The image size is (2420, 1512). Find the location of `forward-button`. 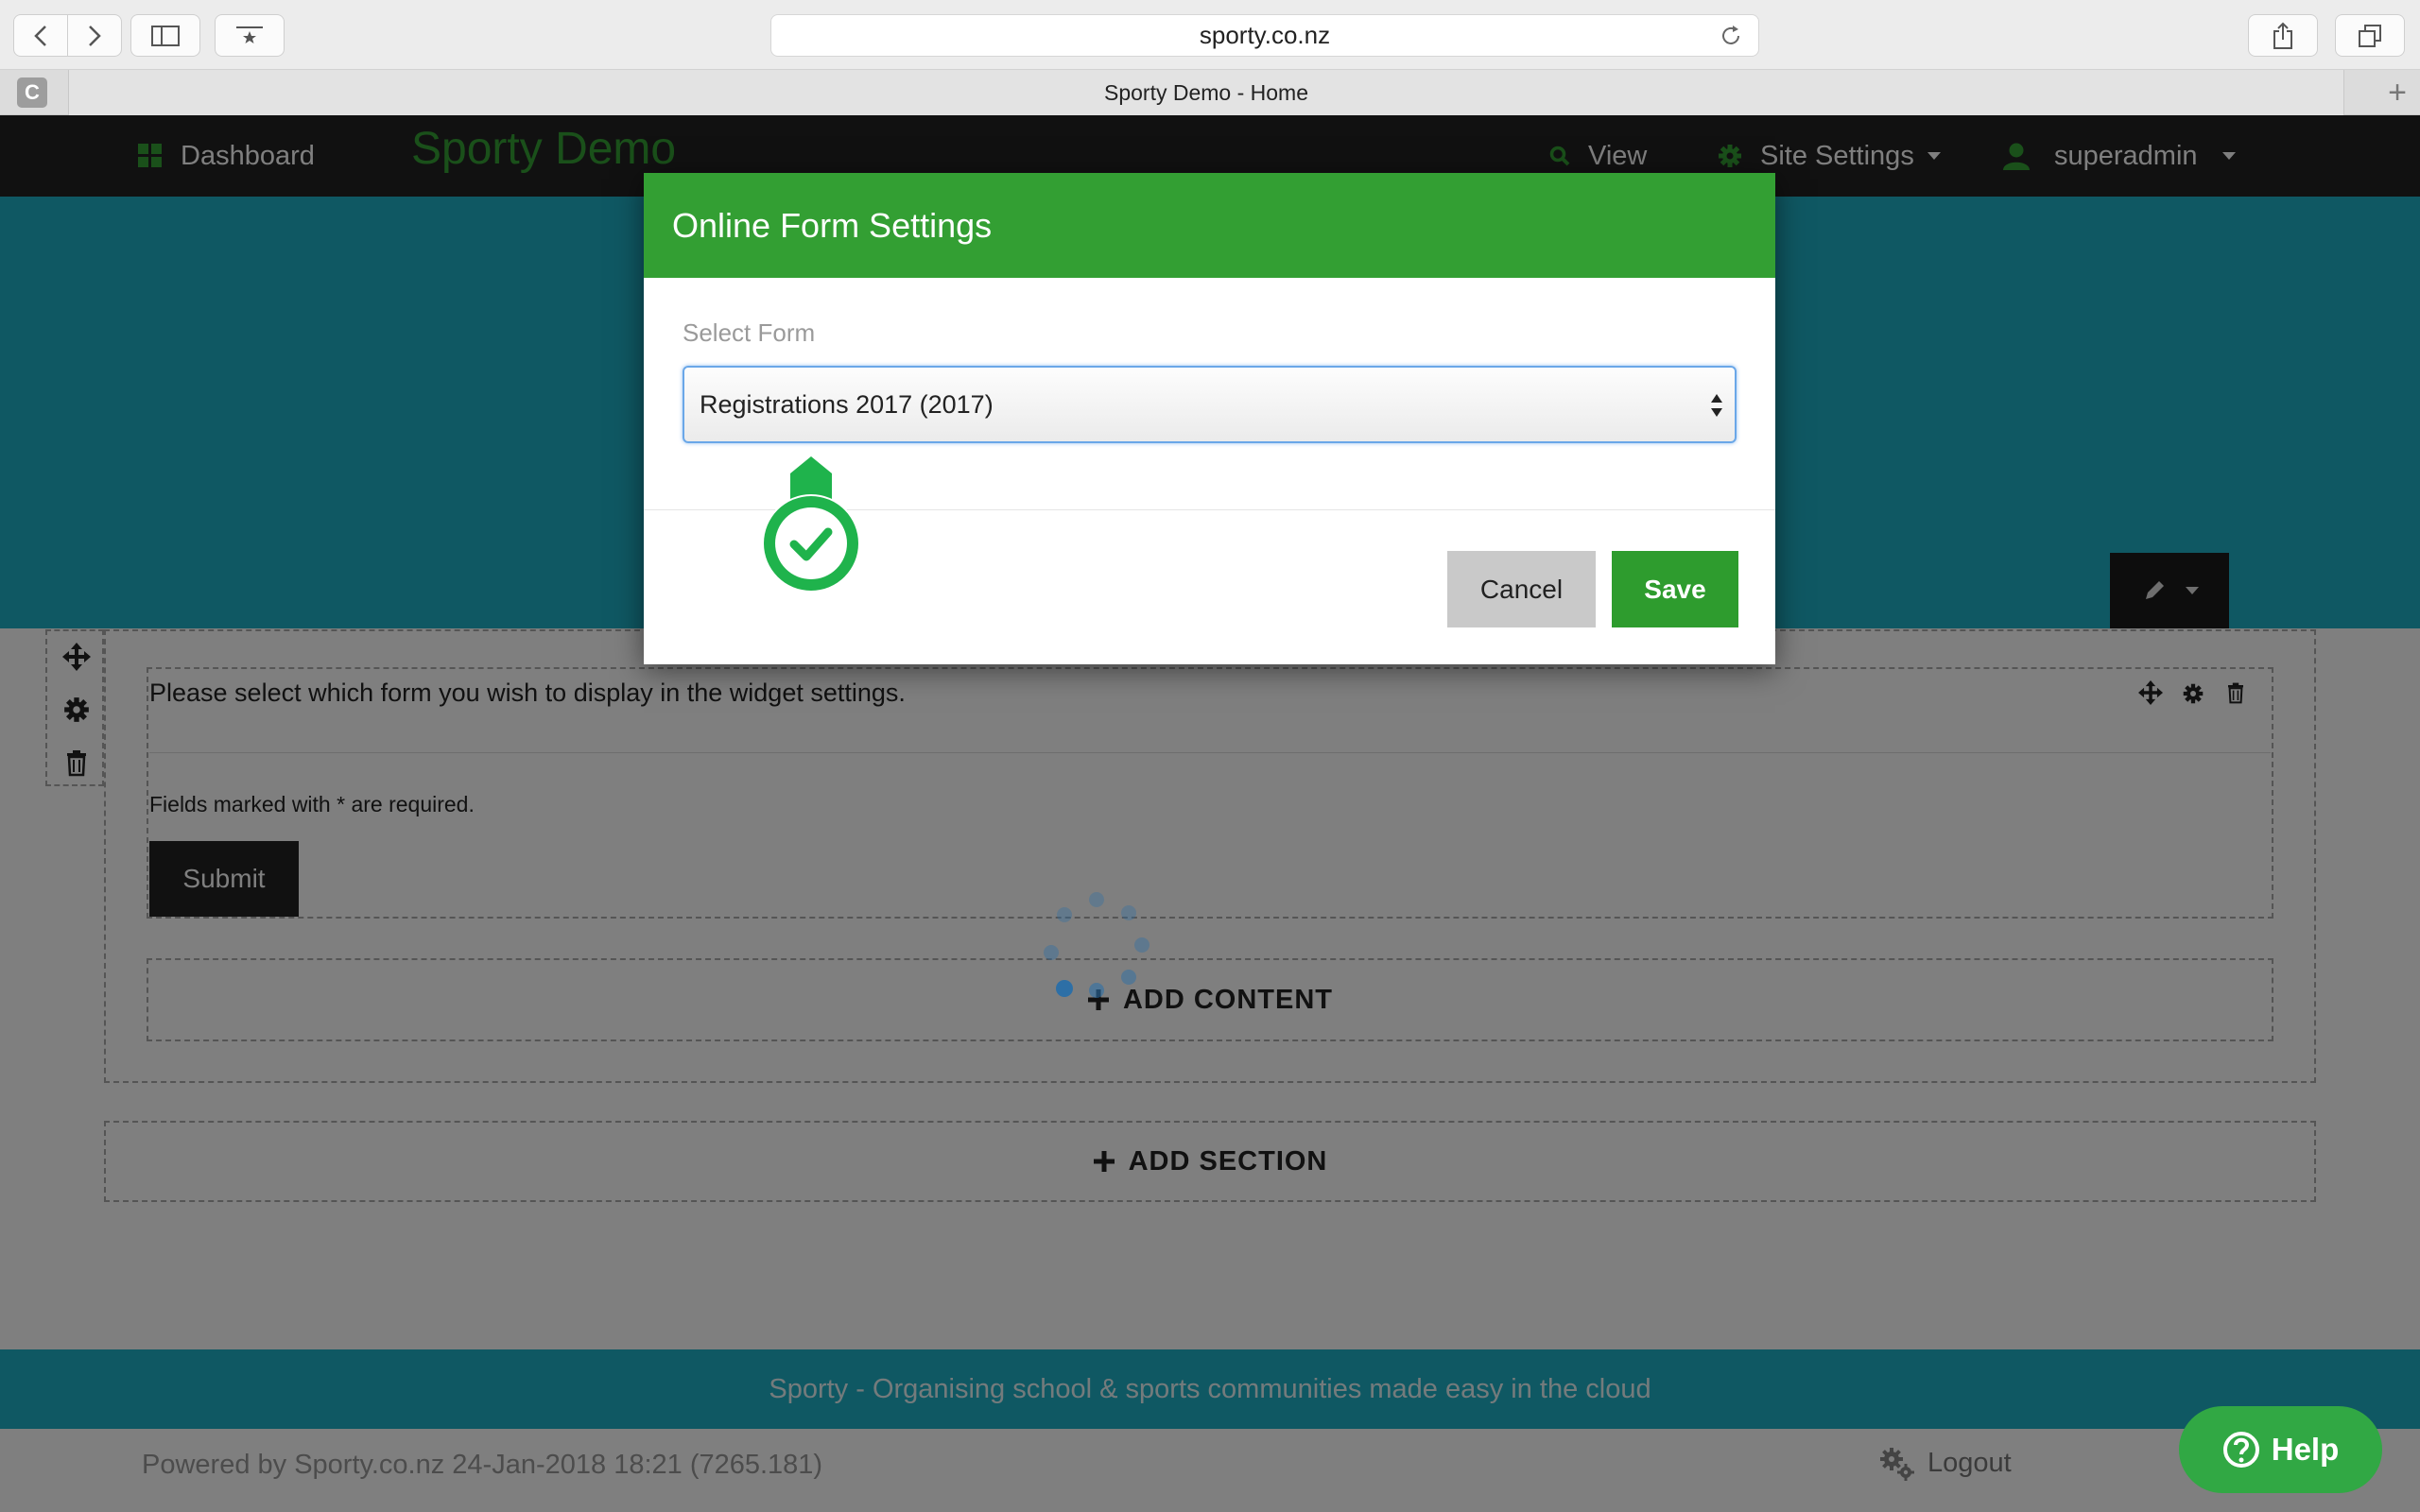

forward-button is located at coordinates (95, 35).